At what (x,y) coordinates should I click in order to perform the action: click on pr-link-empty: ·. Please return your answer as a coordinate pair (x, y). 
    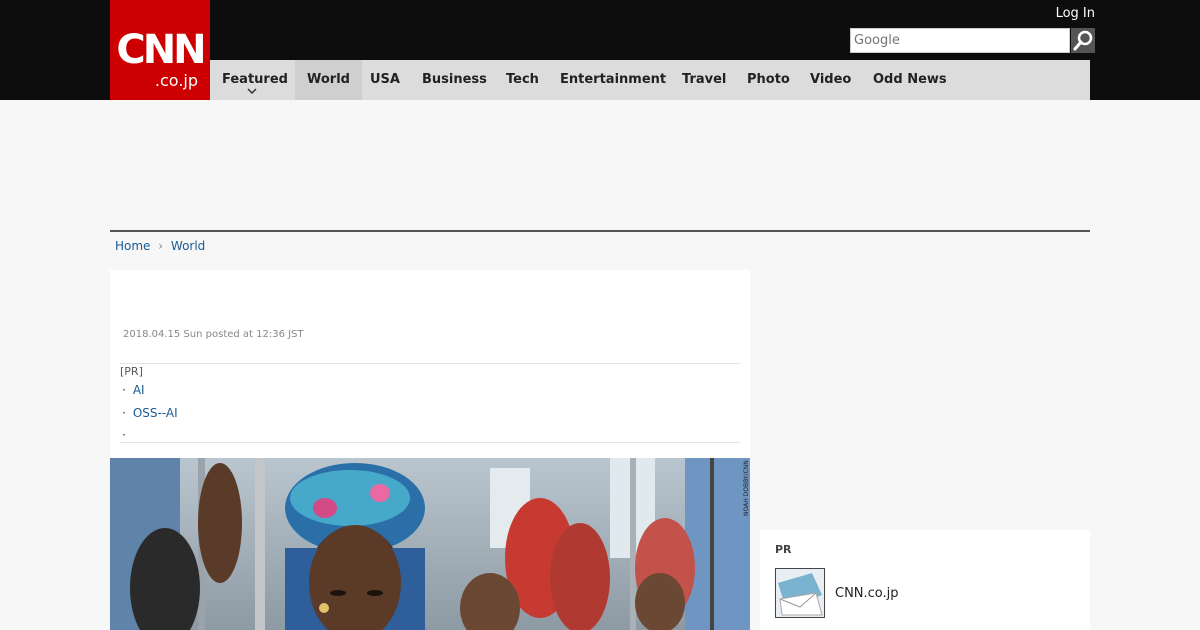
    Looking at the image, I should click on (126, 435).